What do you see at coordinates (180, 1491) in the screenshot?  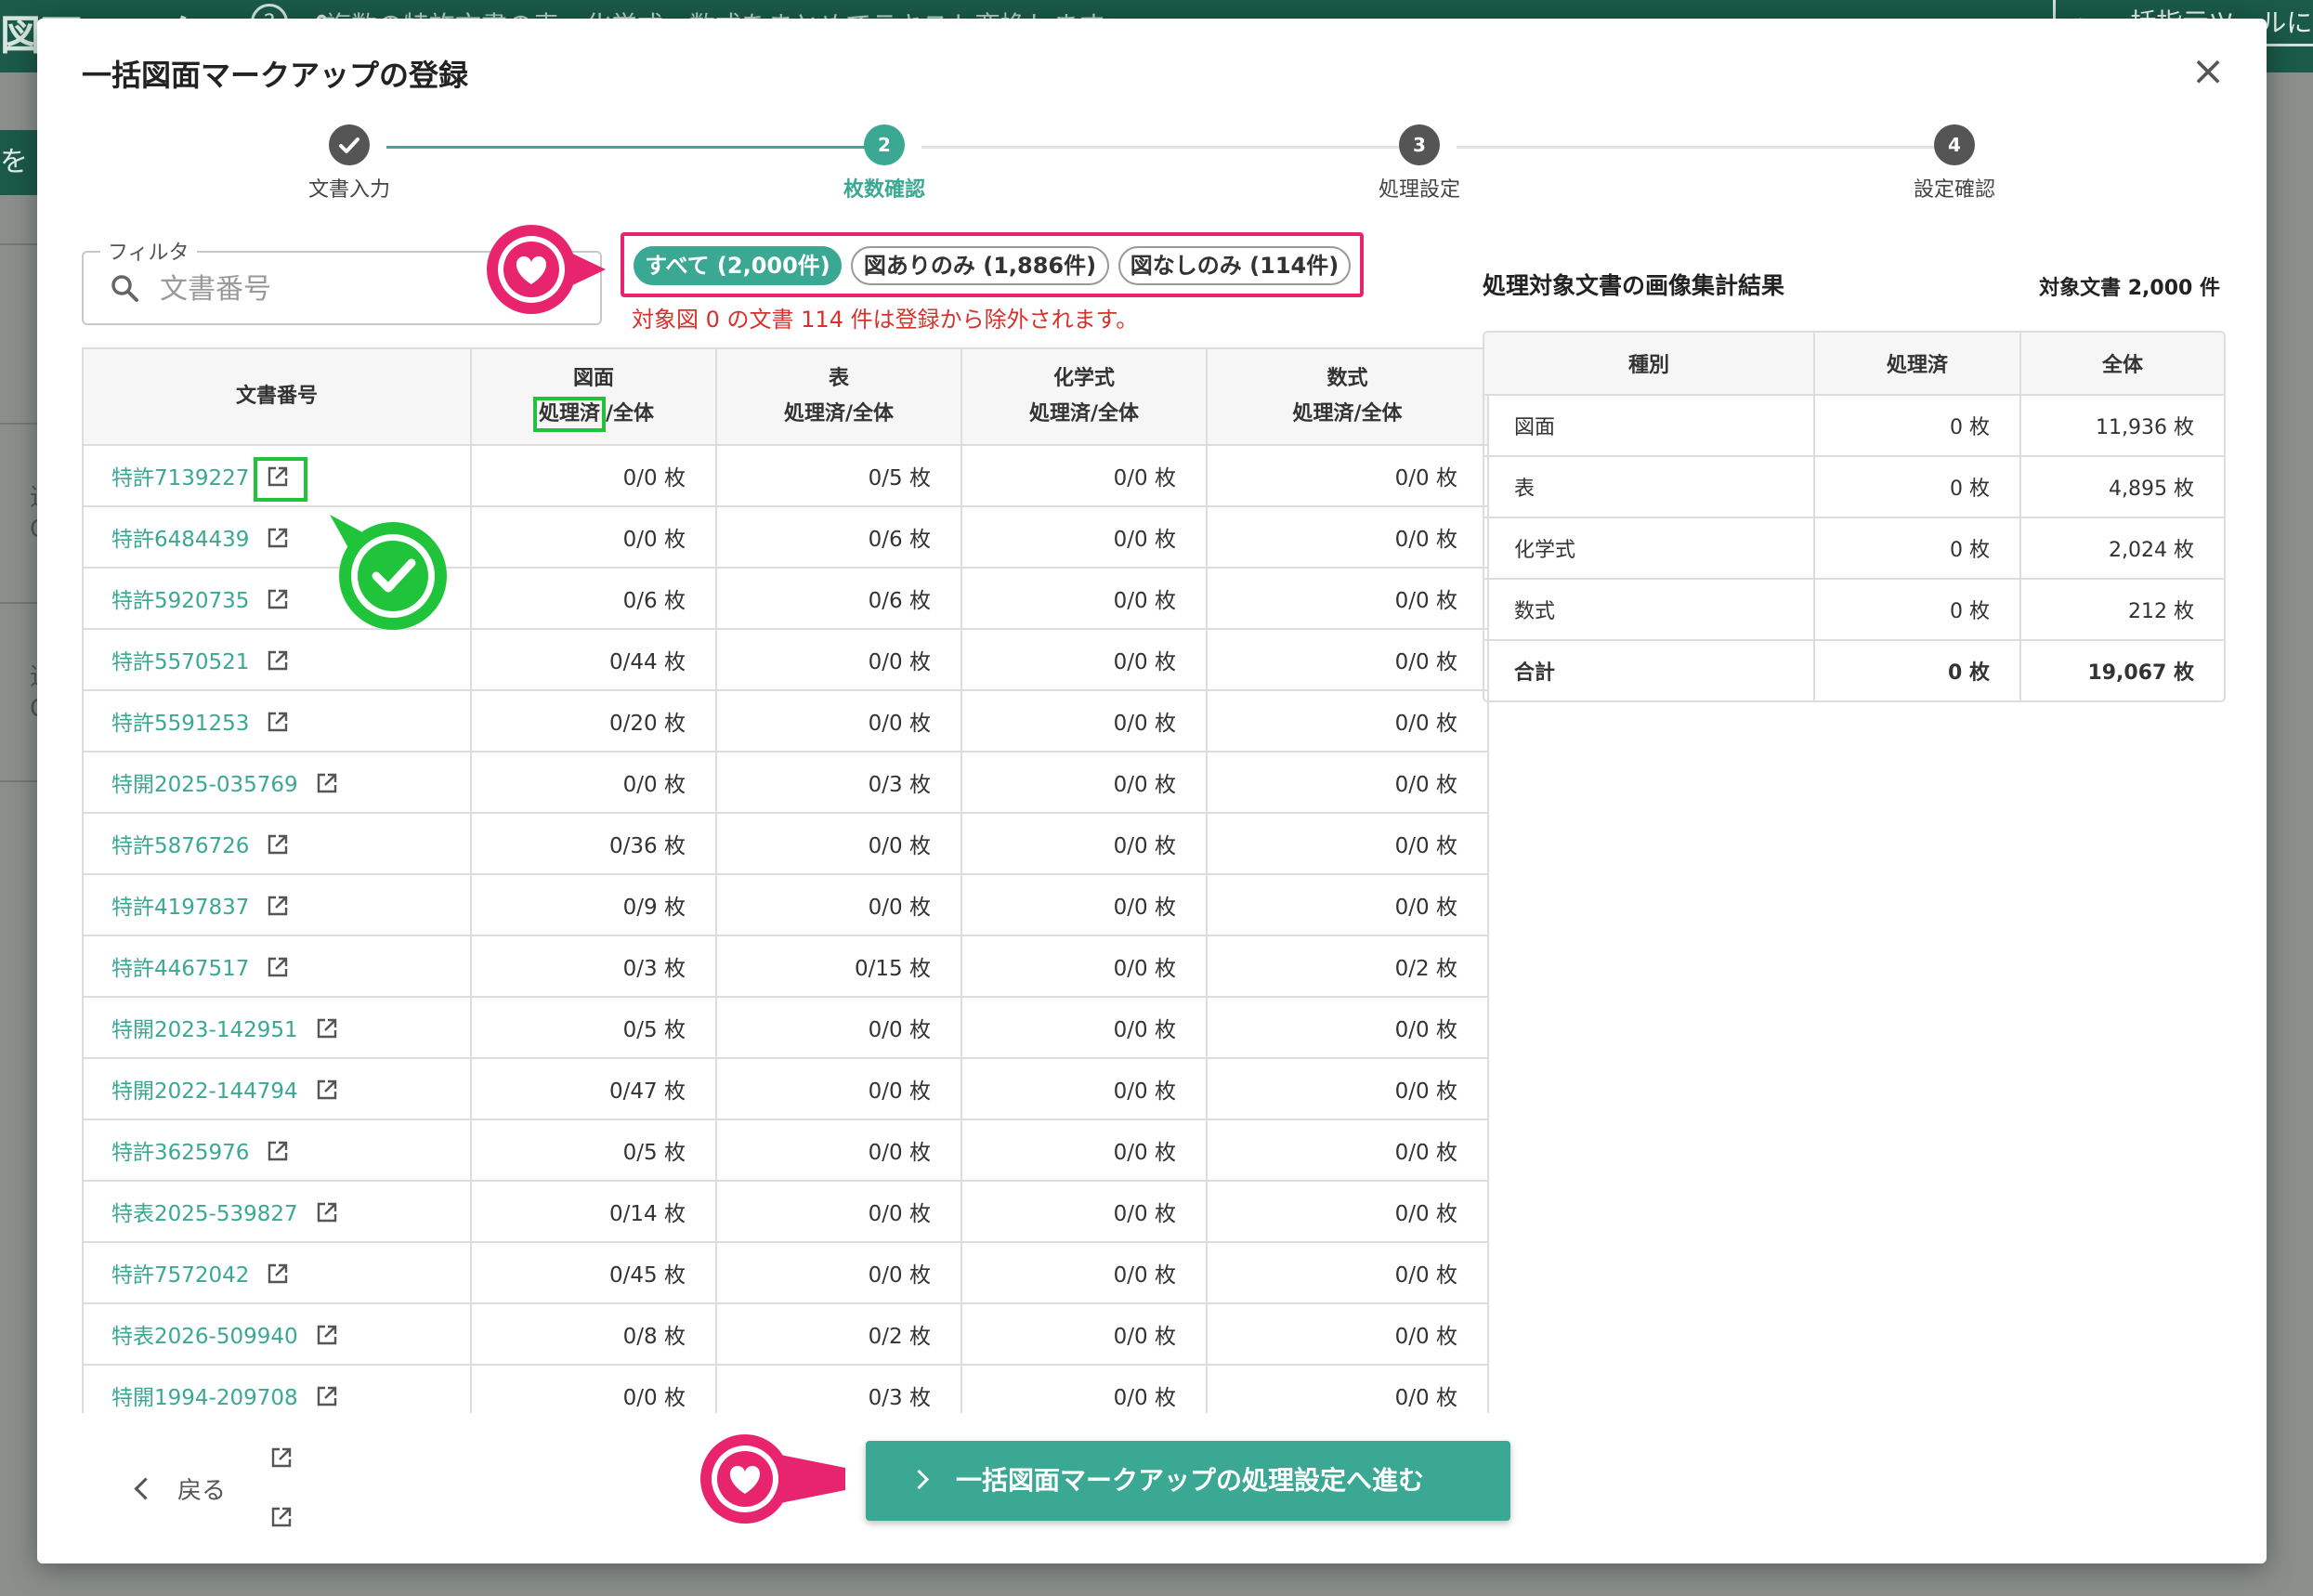 I see `back-button: 戻る` at bounding box center [180, 1491].